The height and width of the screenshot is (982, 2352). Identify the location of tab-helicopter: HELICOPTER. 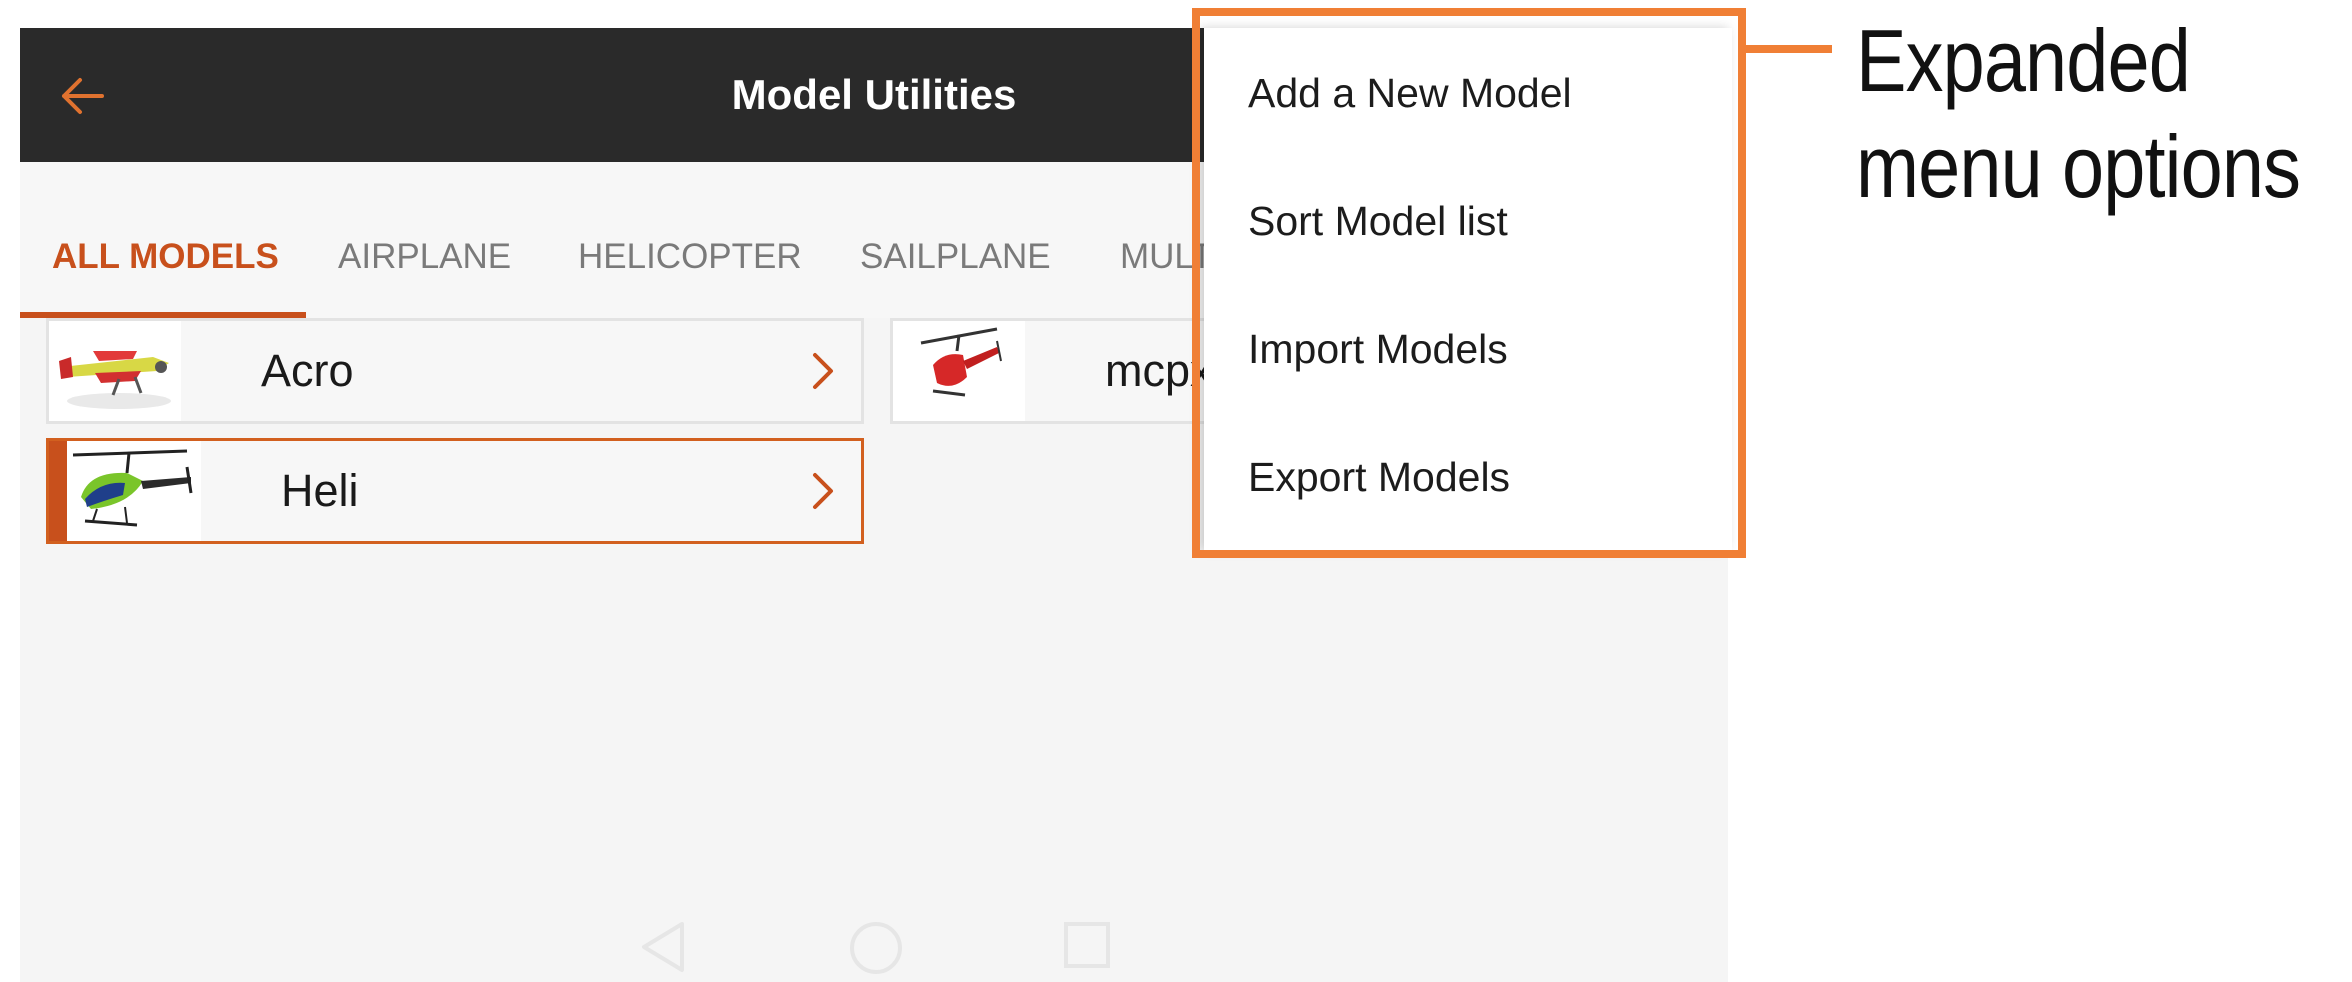
(690, 240).